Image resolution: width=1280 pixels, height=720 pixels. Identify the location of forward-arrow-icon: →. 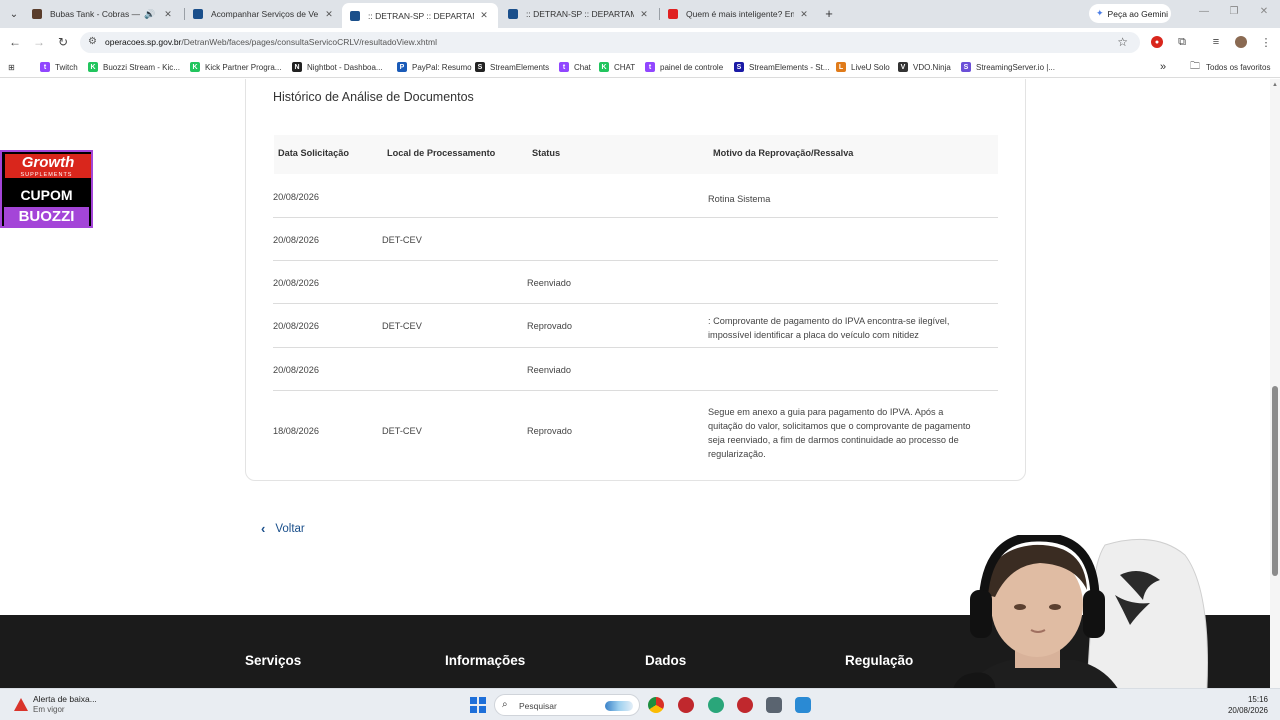
(39, 42).